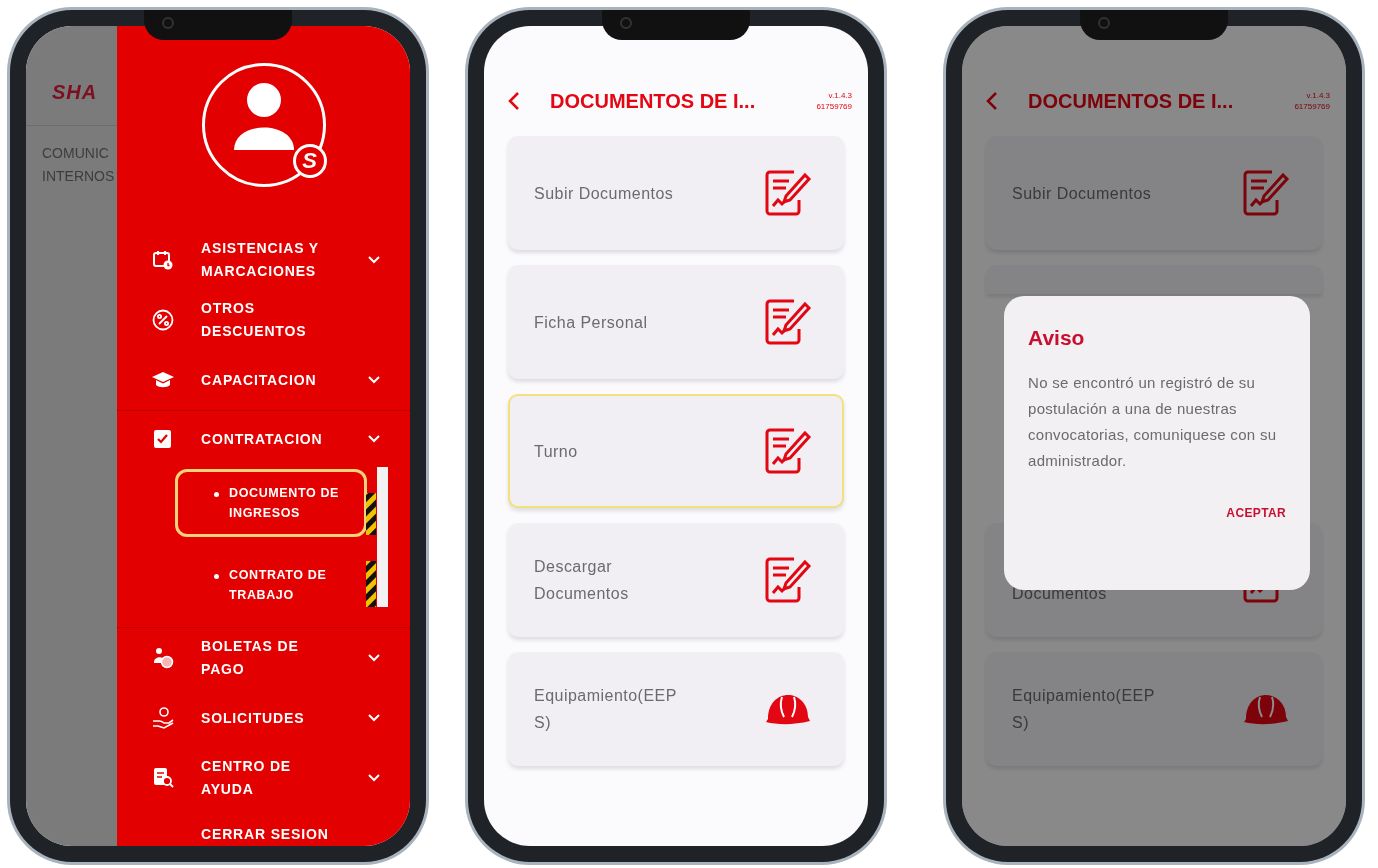 This screenshot has height=868, width=1378. I want to click on hand-coin-icon, so click(163, 718).